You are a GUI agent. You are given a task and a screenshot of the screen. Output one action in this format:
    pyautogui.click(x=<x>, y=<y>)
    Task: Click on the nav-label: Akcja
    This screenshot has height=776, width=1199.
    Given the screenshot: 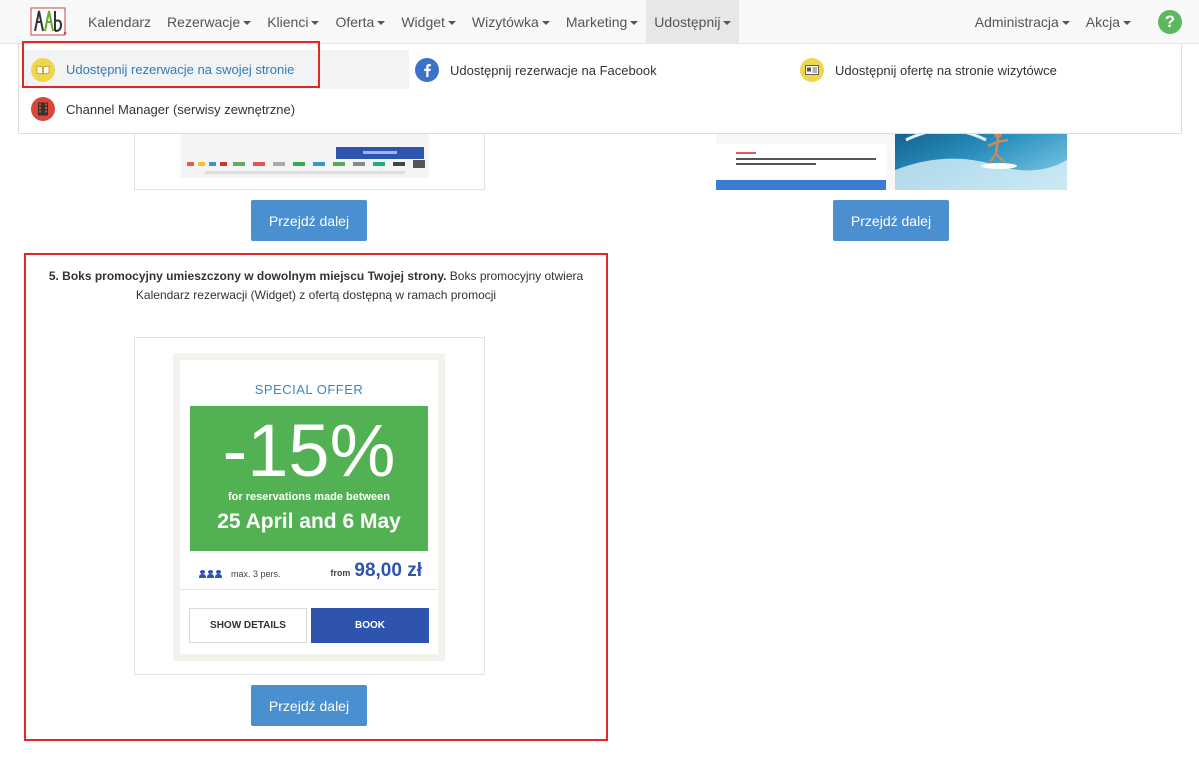 What is the action you would take?
    pyautogui.click(x=1102, y=22)
    